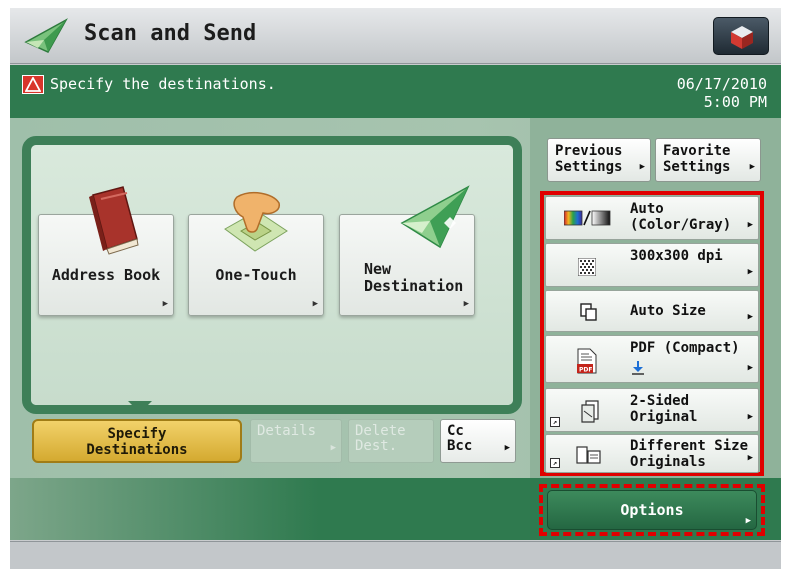 This screenshot has height=577, width=791. Describe the element at coordinates (33, 84) in the screenshot. I see `warning-icon` at that location.